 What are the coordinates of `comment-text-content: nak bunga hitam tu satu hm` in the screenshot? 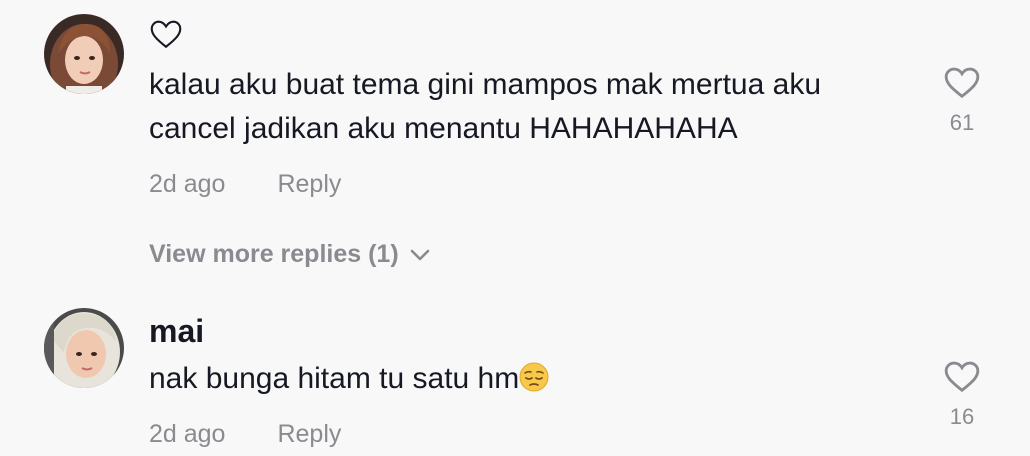 It's located at (334, 378).